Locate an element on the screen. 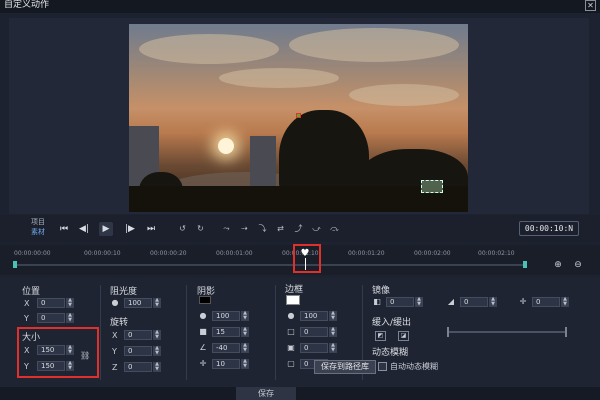 The width and height of the screenshot is (600, 400). opacity-icon: ● is located at coordinates (115, 302).